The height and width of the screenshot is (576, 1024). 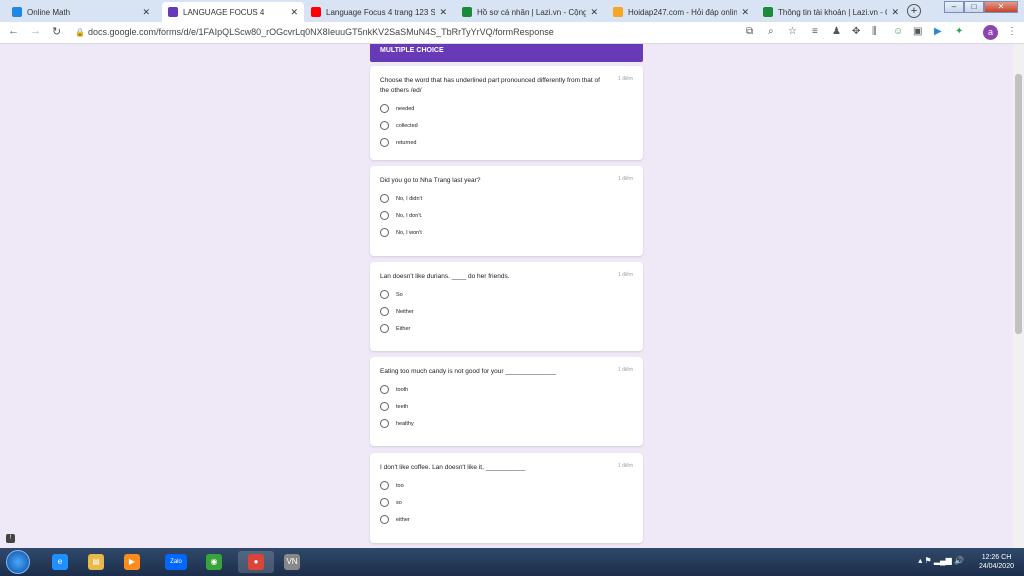 I want to click on answer-option: either, so click(x=506, y=519).